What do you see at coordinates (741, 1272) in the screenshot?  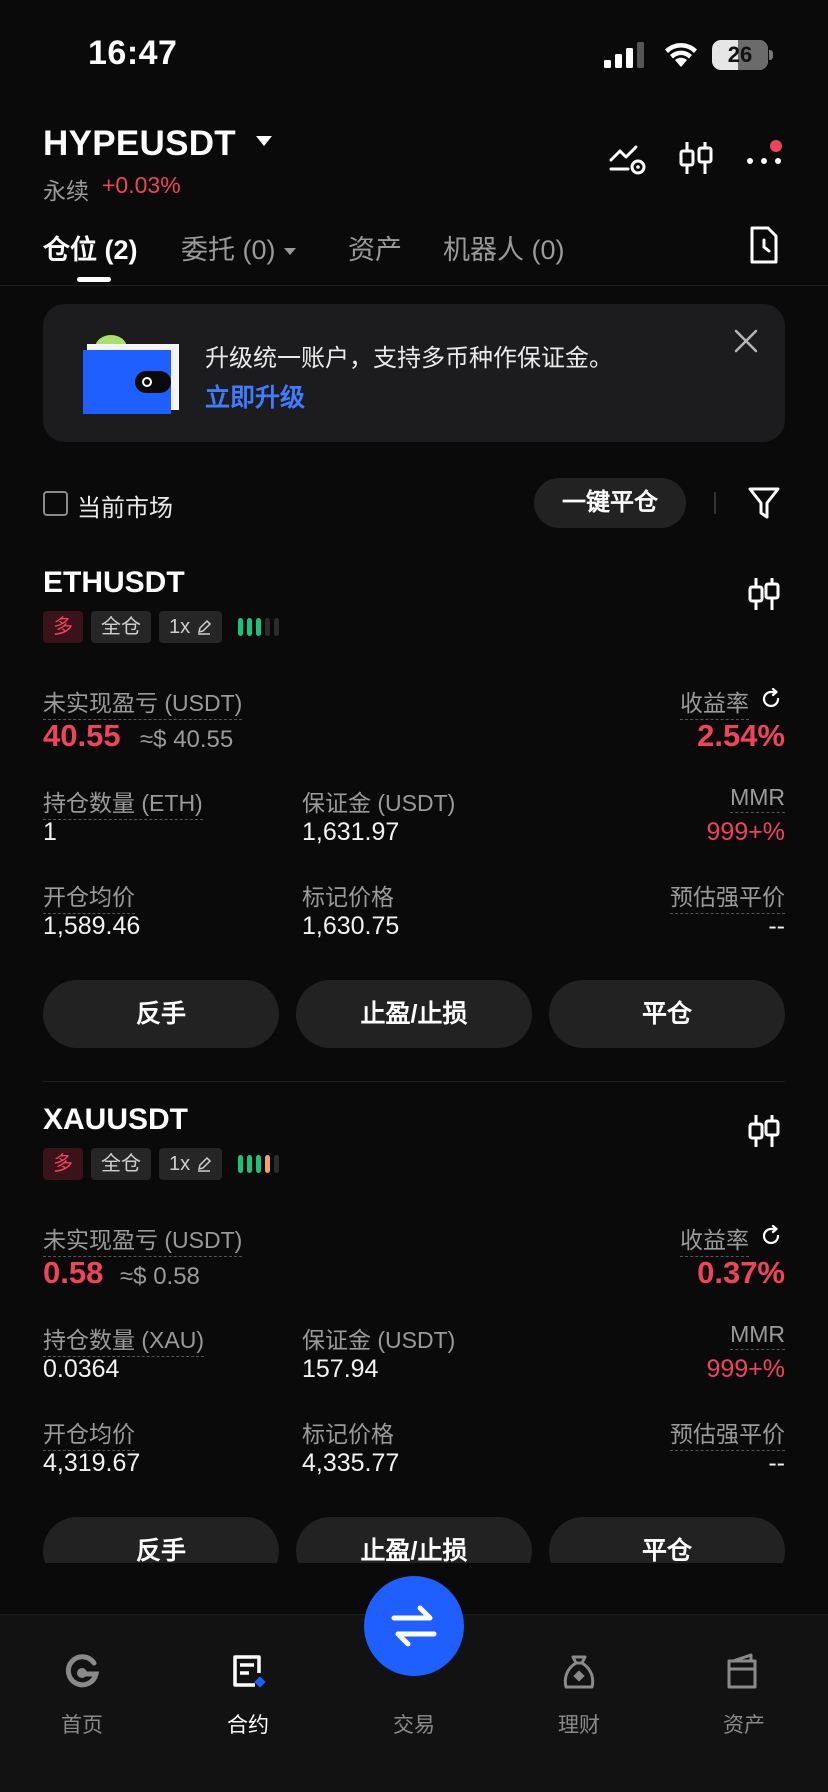 I see `roe-value: 0.37%` at bounding box center [741, 1272].